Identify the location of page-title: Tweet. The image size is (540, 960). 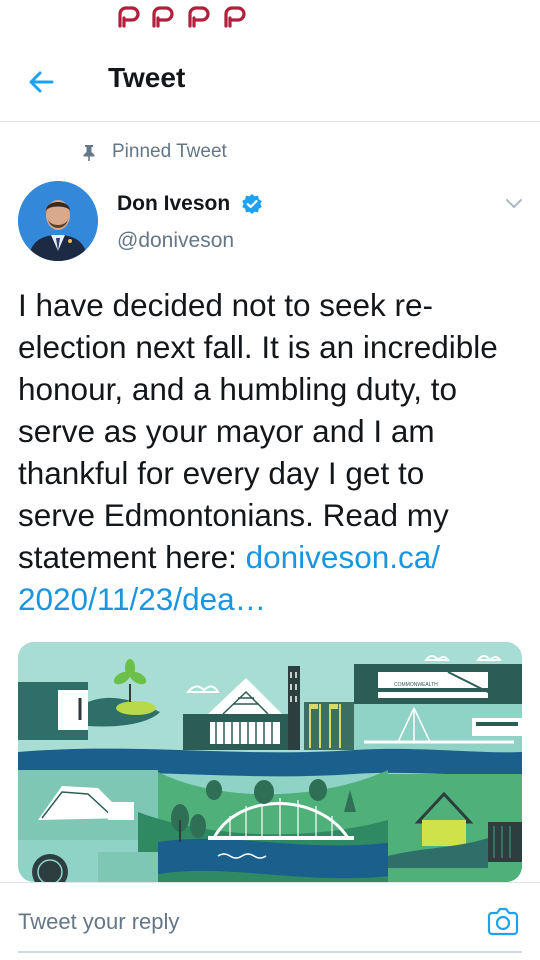
(147, 77).